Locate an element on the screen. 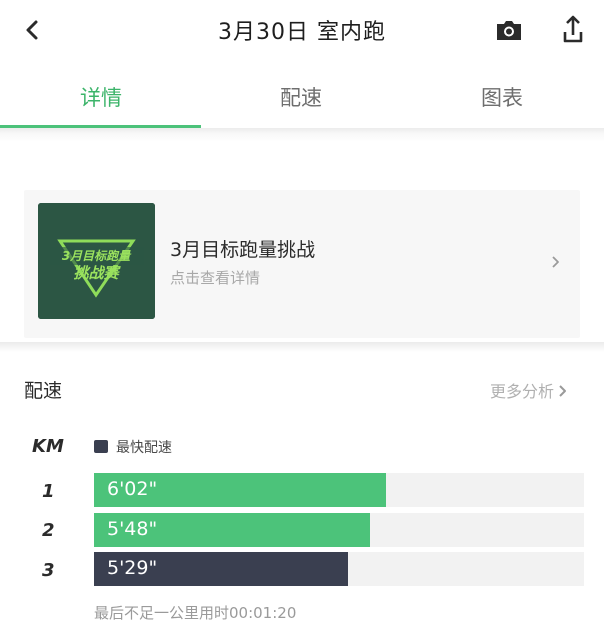  top-bar: 3月30日 室内跑 is located at coordinates (302, 31).